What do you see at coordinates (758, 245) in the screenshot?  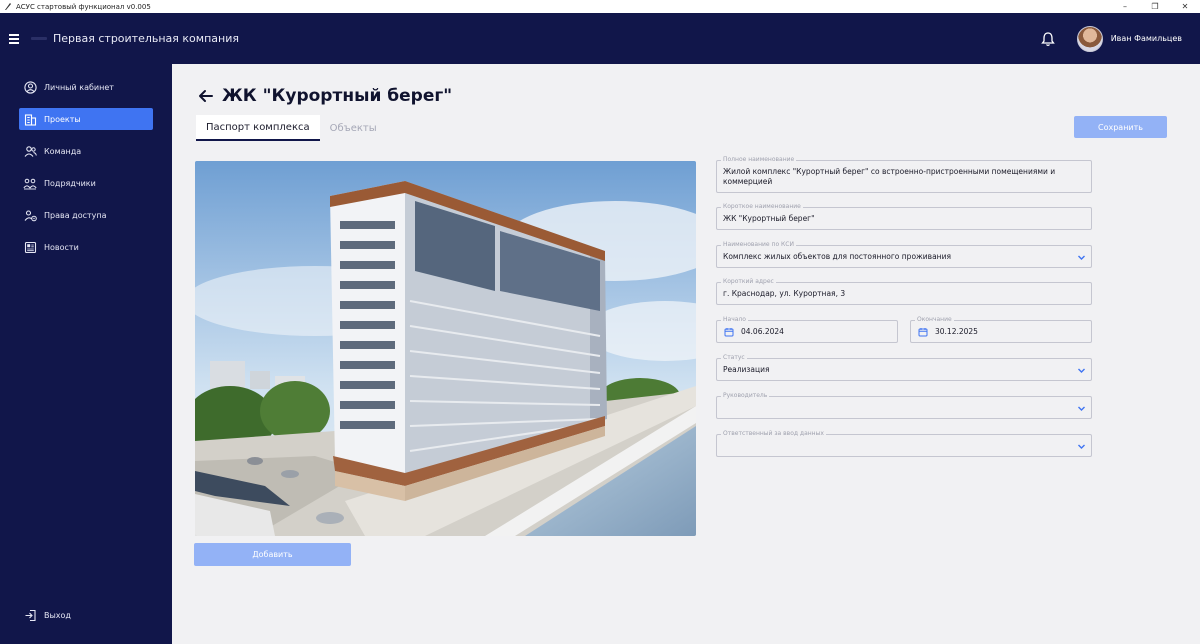 I see `field-label: Наименование по КСИ` at bounding box center [758, 245].